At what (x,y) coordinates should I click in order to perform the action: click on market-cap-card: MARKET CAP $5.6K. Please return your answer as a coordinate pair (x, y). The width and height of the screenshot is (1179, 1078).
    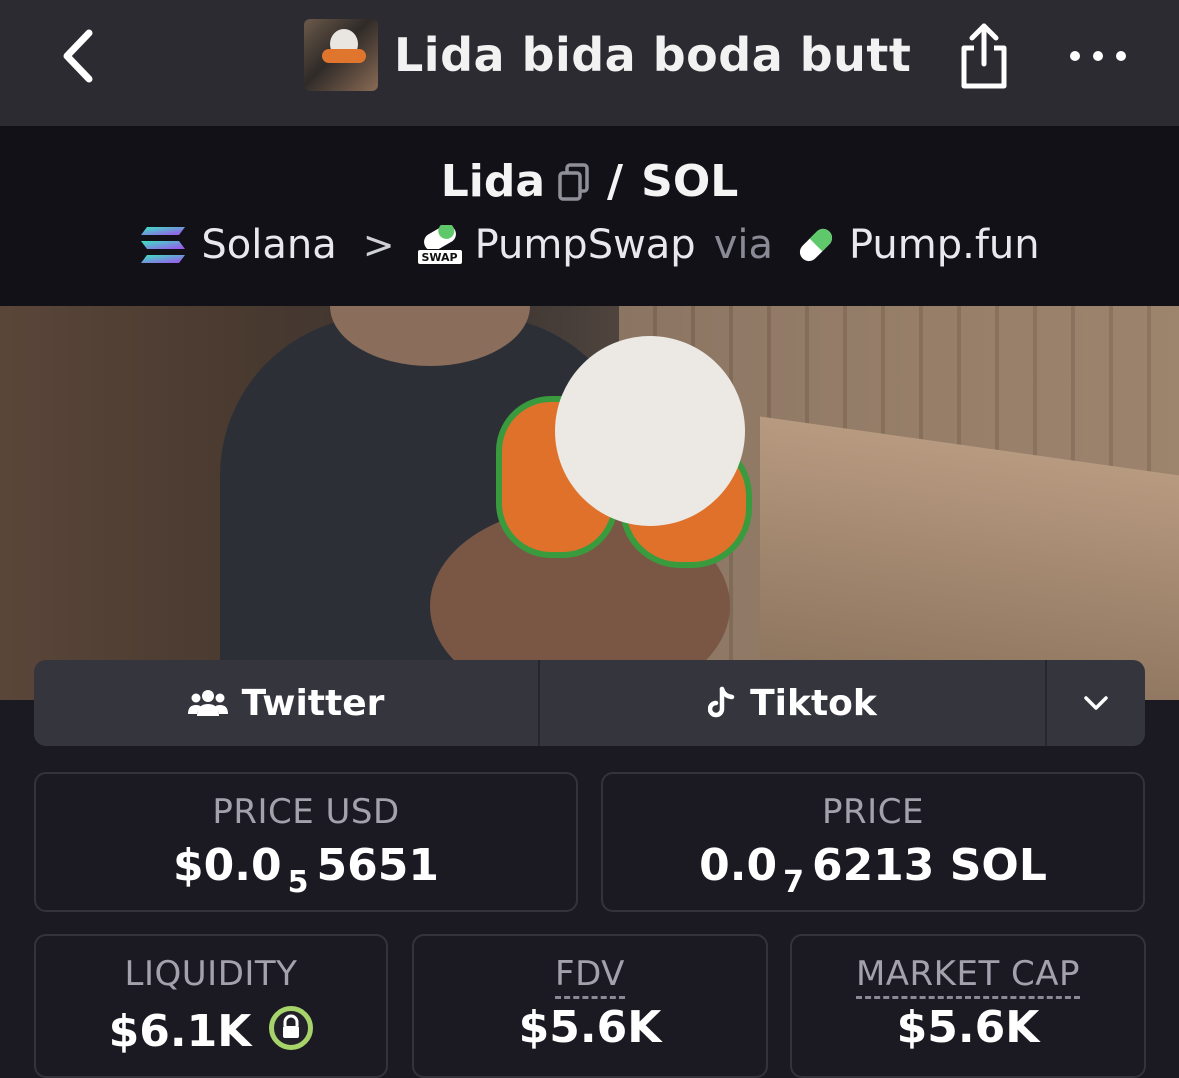
    Looking at the image, I should click on (968, 1006).